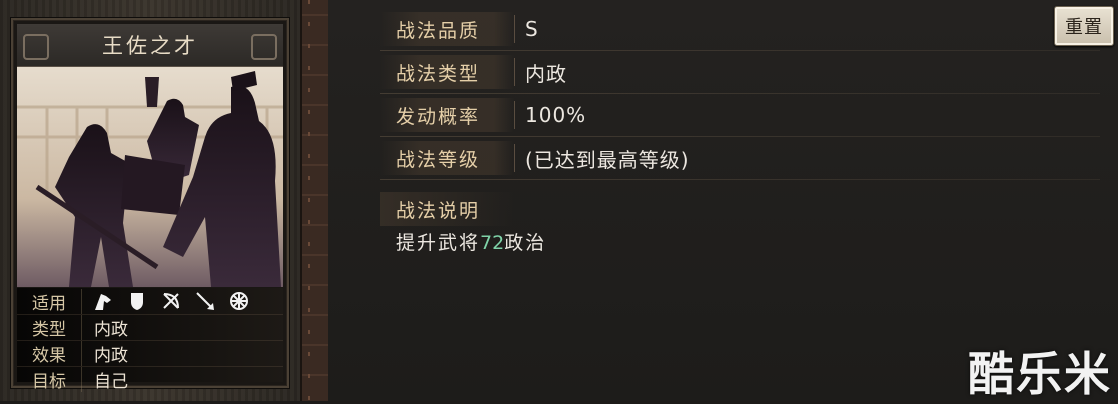  Describe the element at coordinates (150, 353) in the screenshot. I see `info-row-effect: 效果 内政` at that location.